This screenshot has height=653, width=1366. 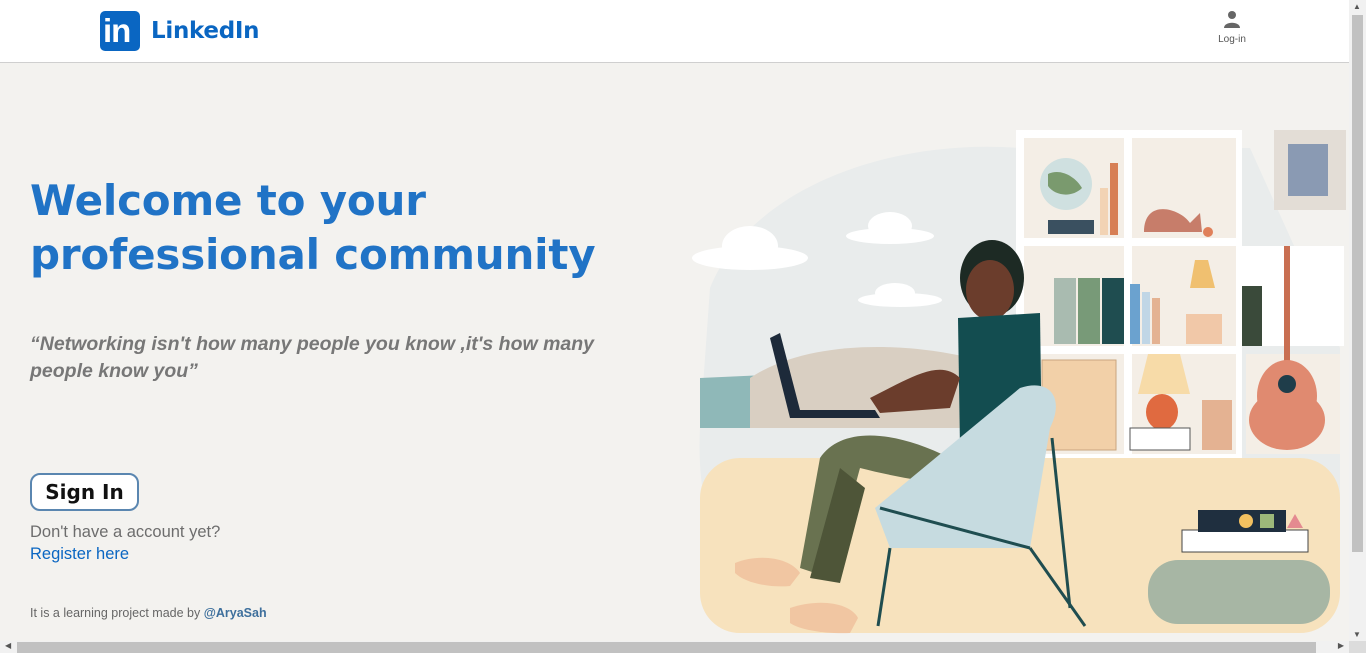 I want to click on footer-note-text: It is a learning project made by, so click(x=117, y=613).